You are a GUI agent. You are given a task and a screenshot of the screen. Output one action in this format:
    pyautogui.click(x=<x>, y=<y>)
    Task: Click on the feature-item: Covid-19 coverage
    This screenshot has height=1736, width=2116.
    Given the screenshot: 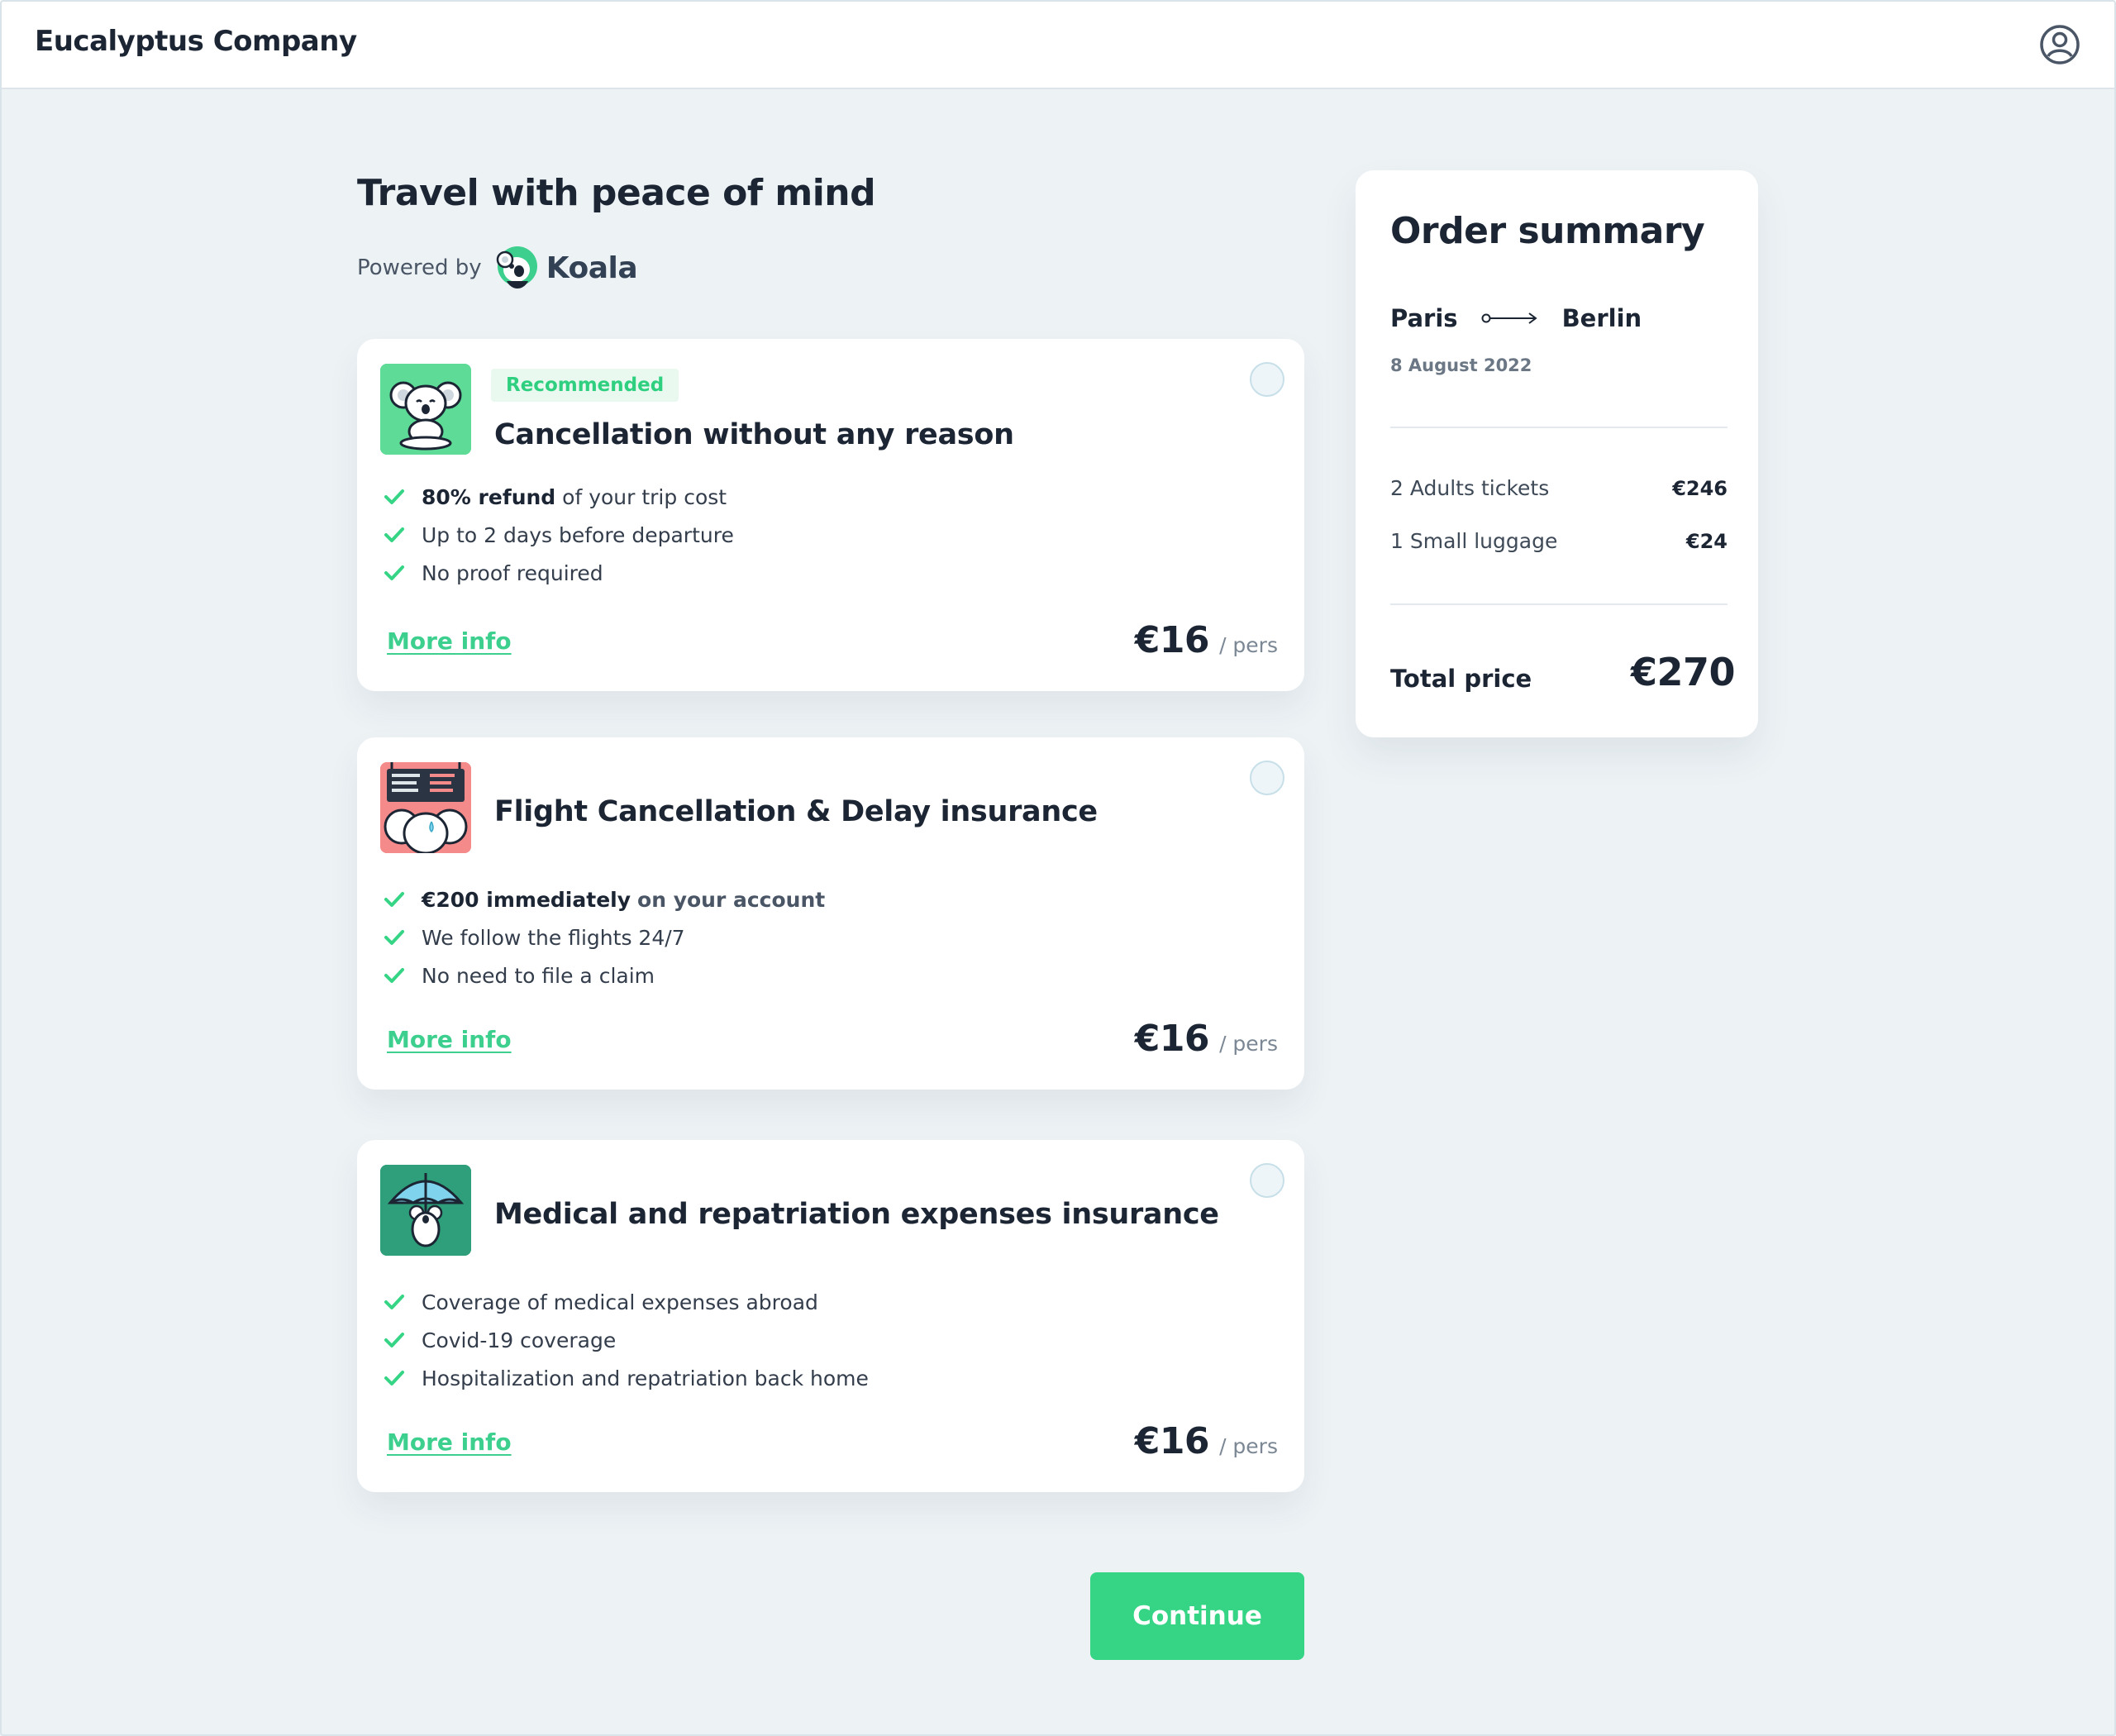 What is the action you would take?
    pyautogui.click(x=626, y=1340)
    